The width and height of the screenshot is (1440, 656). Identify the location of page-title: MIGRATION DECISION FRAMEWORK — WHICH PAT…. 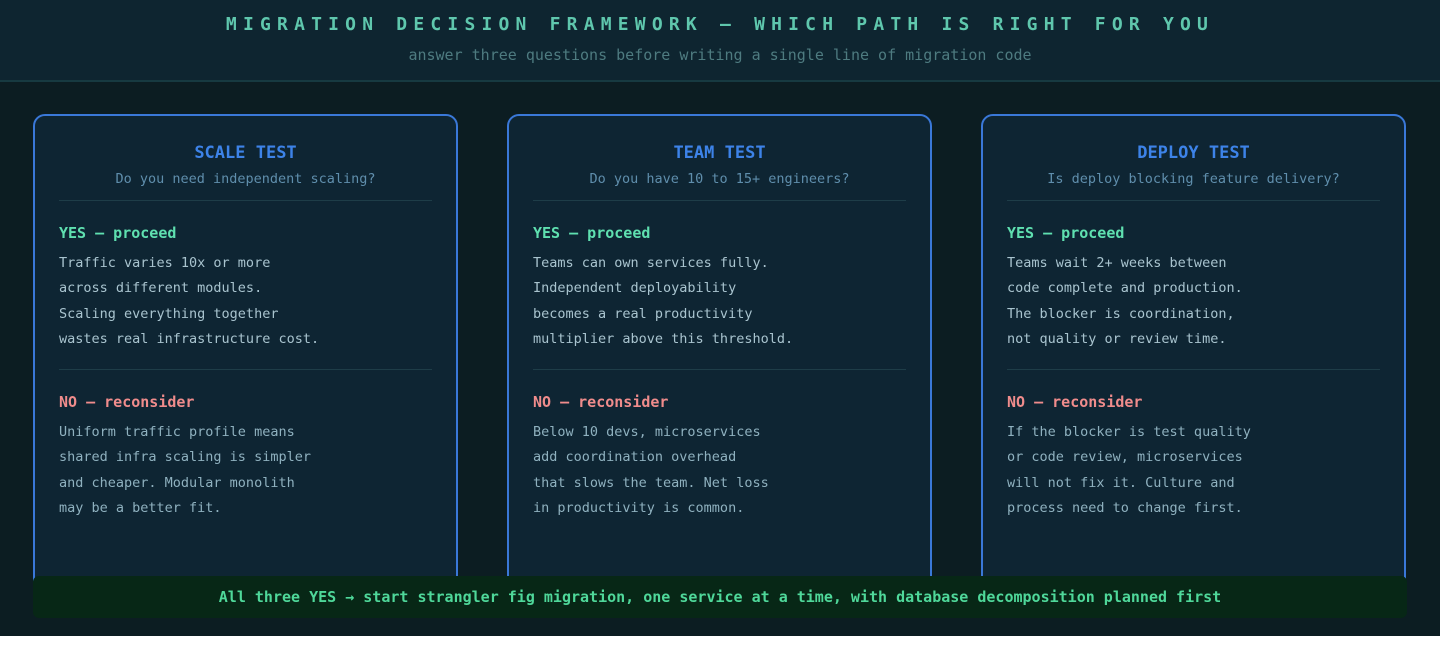
(720, 24).